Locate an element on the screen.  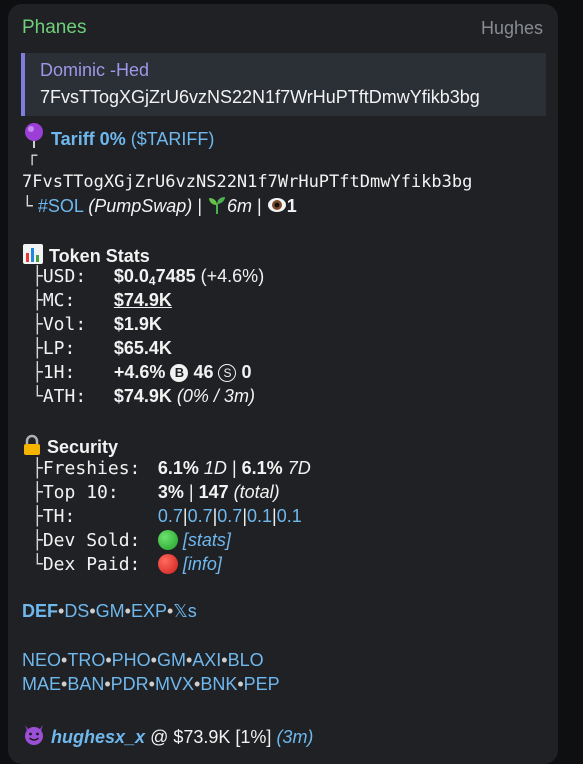
token-chain-line: └ #SOL (PumpSwap) | 6m | 1 is located at coordinates (159, 207).